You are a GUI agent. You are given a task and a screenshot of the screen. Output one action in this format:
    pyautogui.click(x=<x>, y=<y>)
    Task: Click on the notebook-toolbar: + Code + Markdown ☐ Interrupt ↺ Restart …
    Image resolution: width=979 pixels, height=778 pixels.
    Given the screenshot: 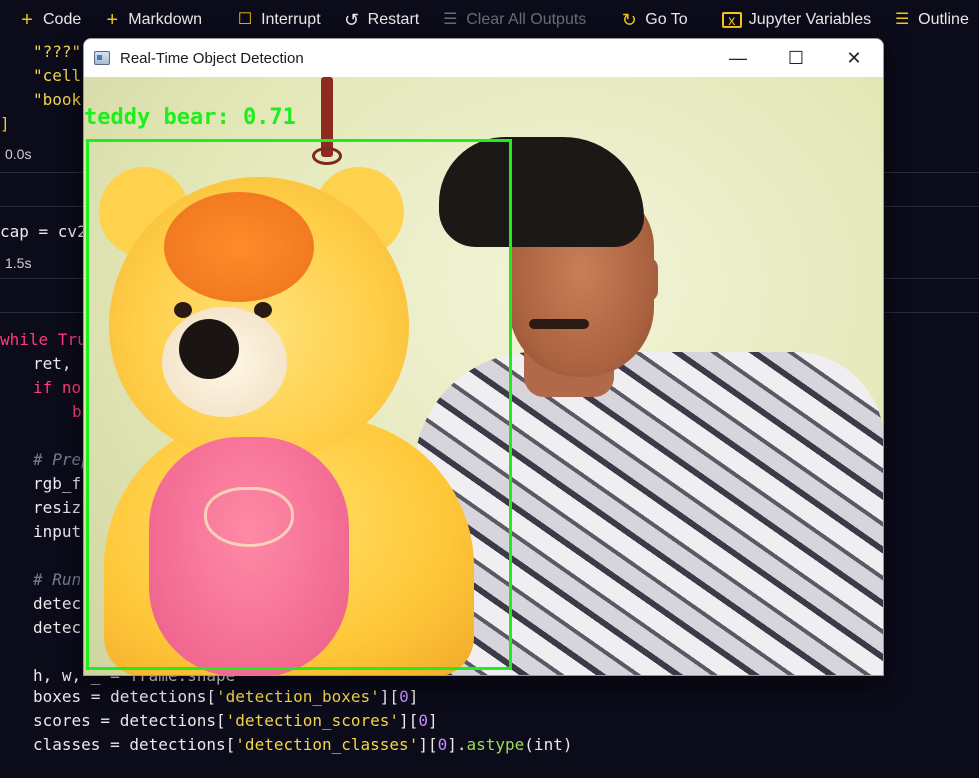 What is the action you would take?
    pyautogui.click(x=489, y=20)
    